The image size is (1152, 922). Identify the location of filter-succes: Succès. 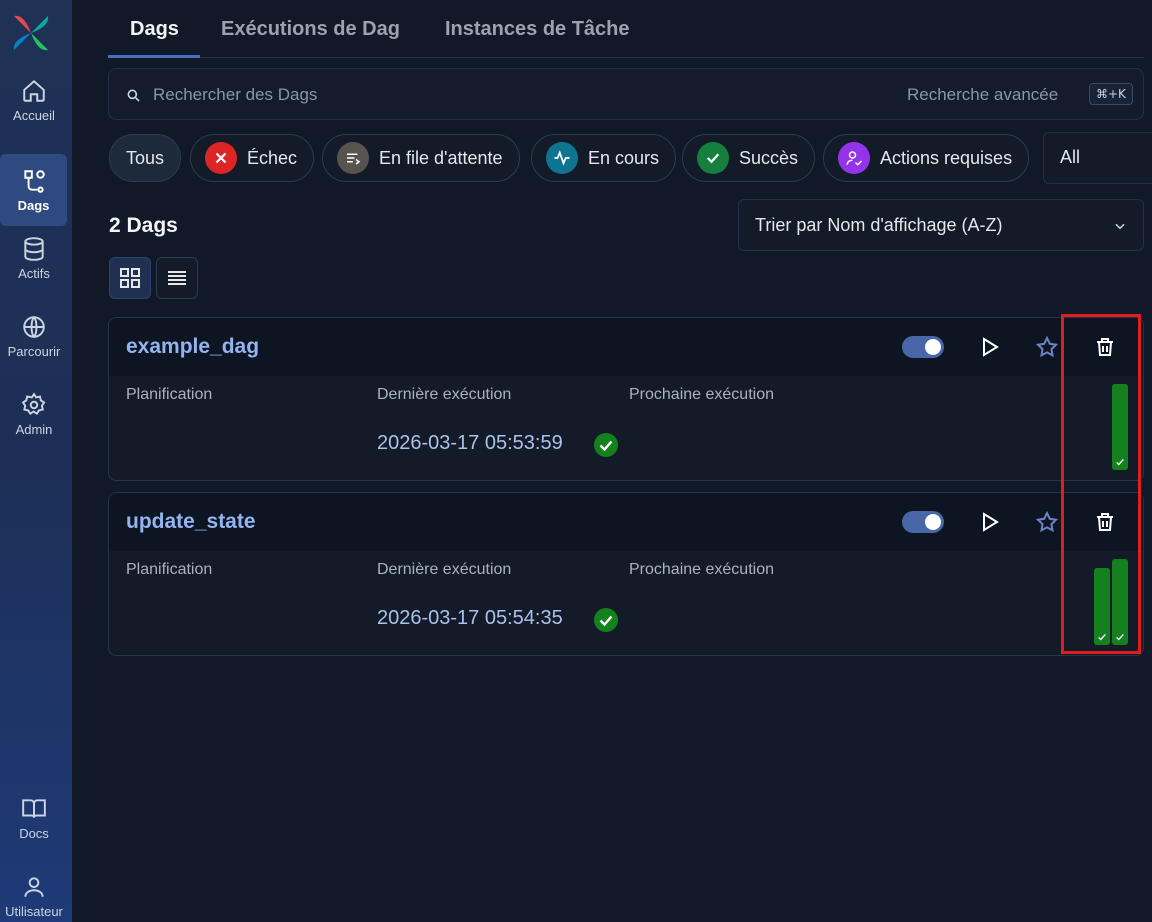
(749, 158).